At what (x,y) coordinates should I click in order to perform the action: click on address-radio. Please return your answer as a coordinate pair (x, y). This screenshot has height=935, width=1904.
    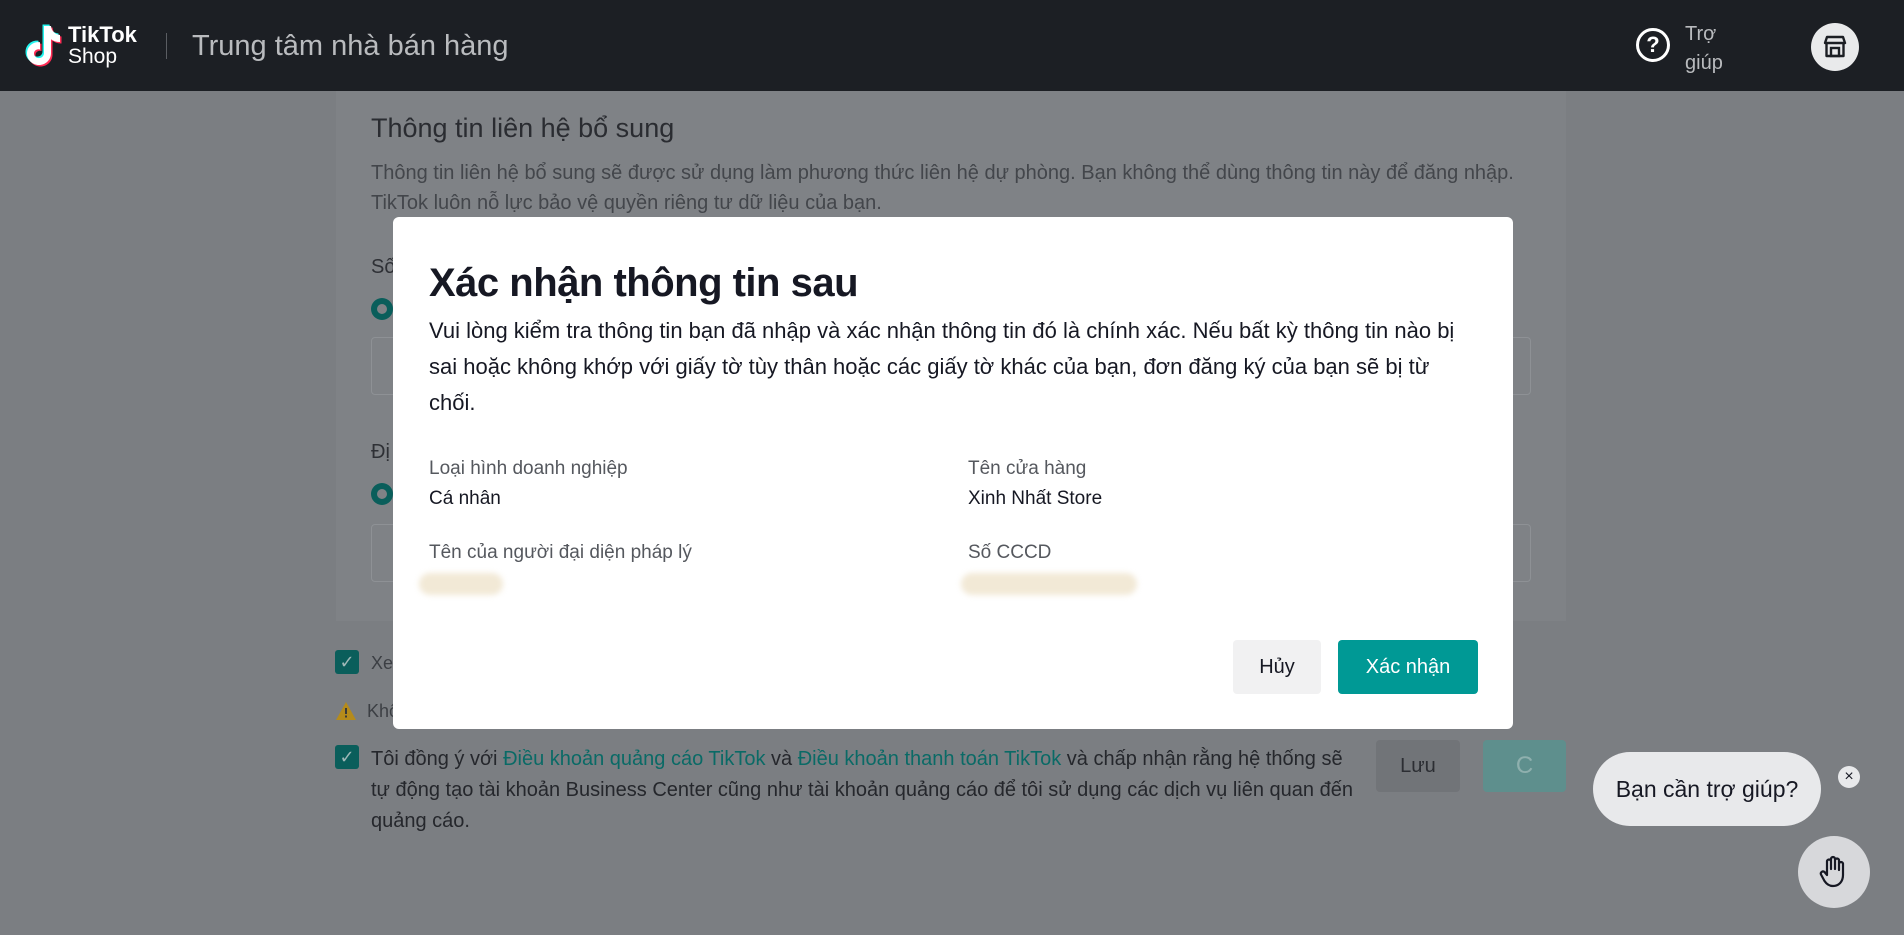
    Looking at the image, I should click on (382, 494).